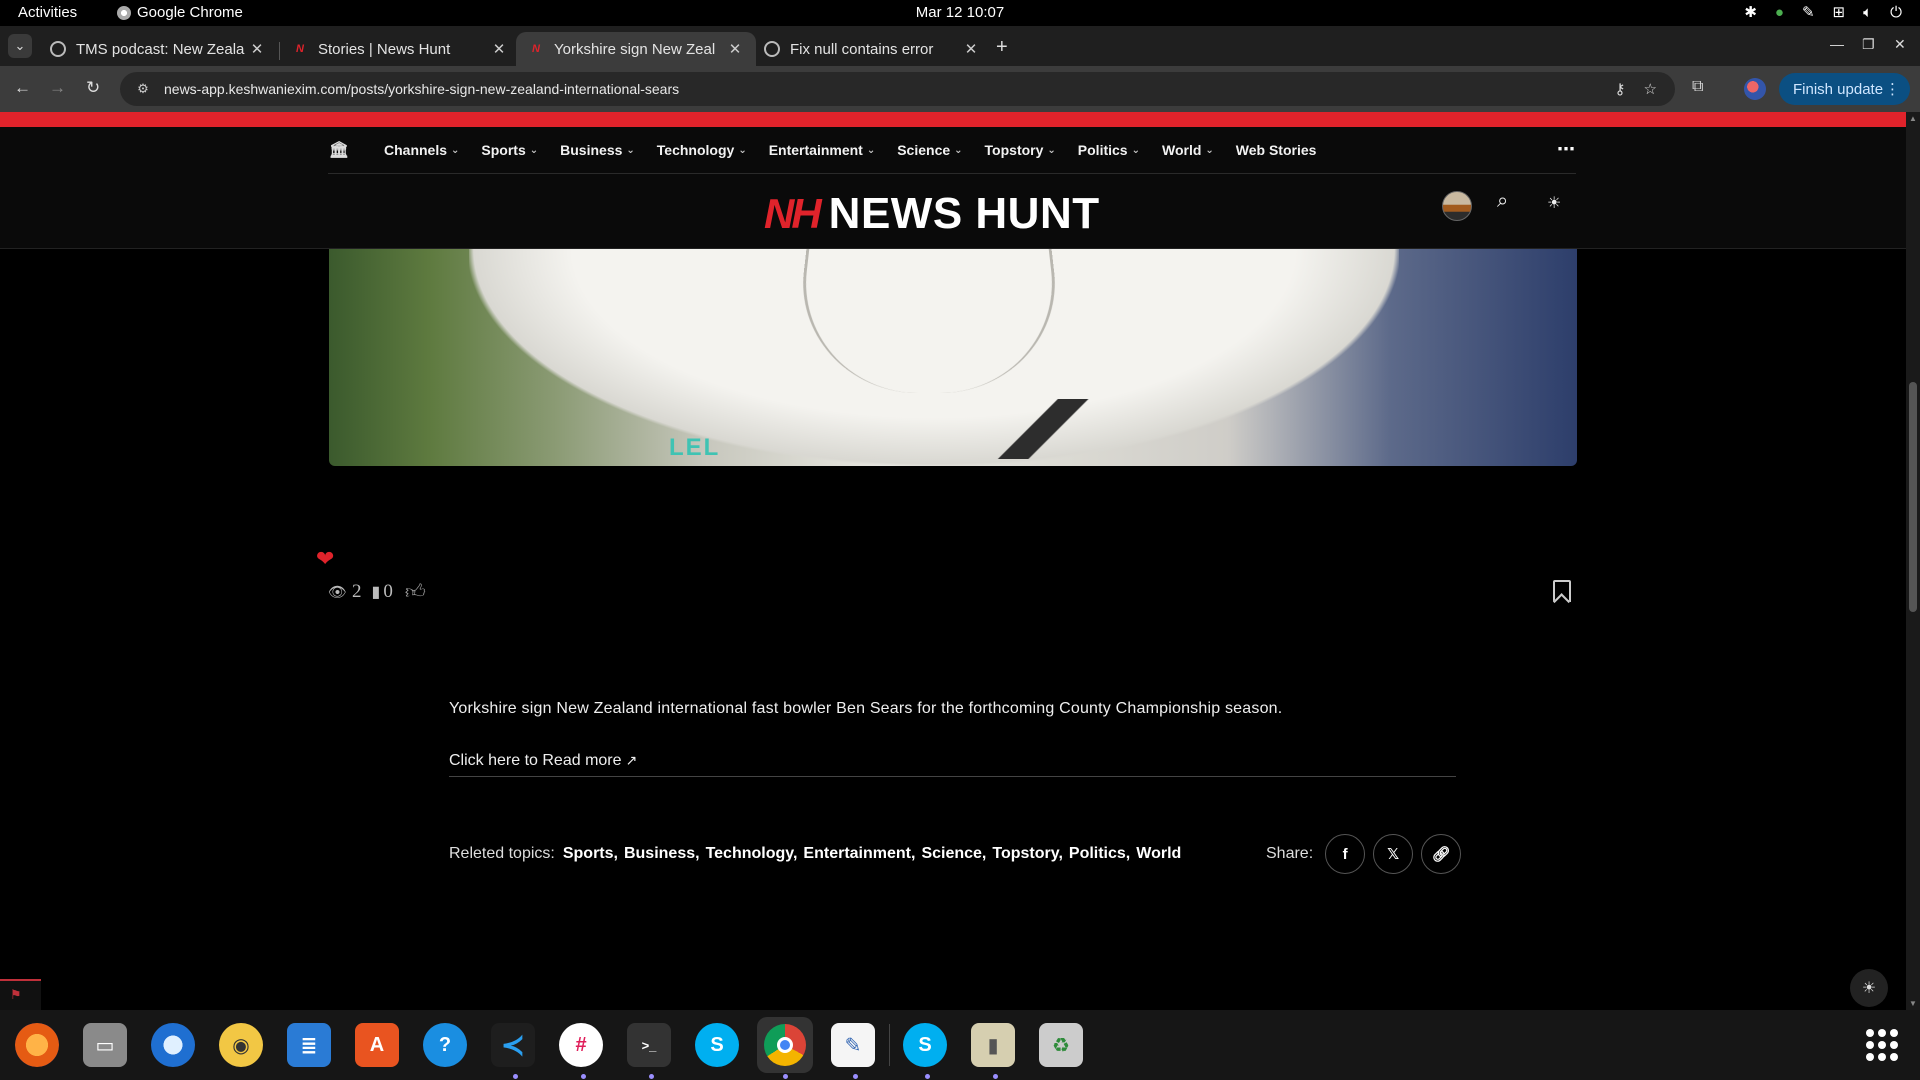  What do you see at coordinates (785, 1045) in the screenshot?
I see `chrome-dock-button` at bounding box center [785, 1045].